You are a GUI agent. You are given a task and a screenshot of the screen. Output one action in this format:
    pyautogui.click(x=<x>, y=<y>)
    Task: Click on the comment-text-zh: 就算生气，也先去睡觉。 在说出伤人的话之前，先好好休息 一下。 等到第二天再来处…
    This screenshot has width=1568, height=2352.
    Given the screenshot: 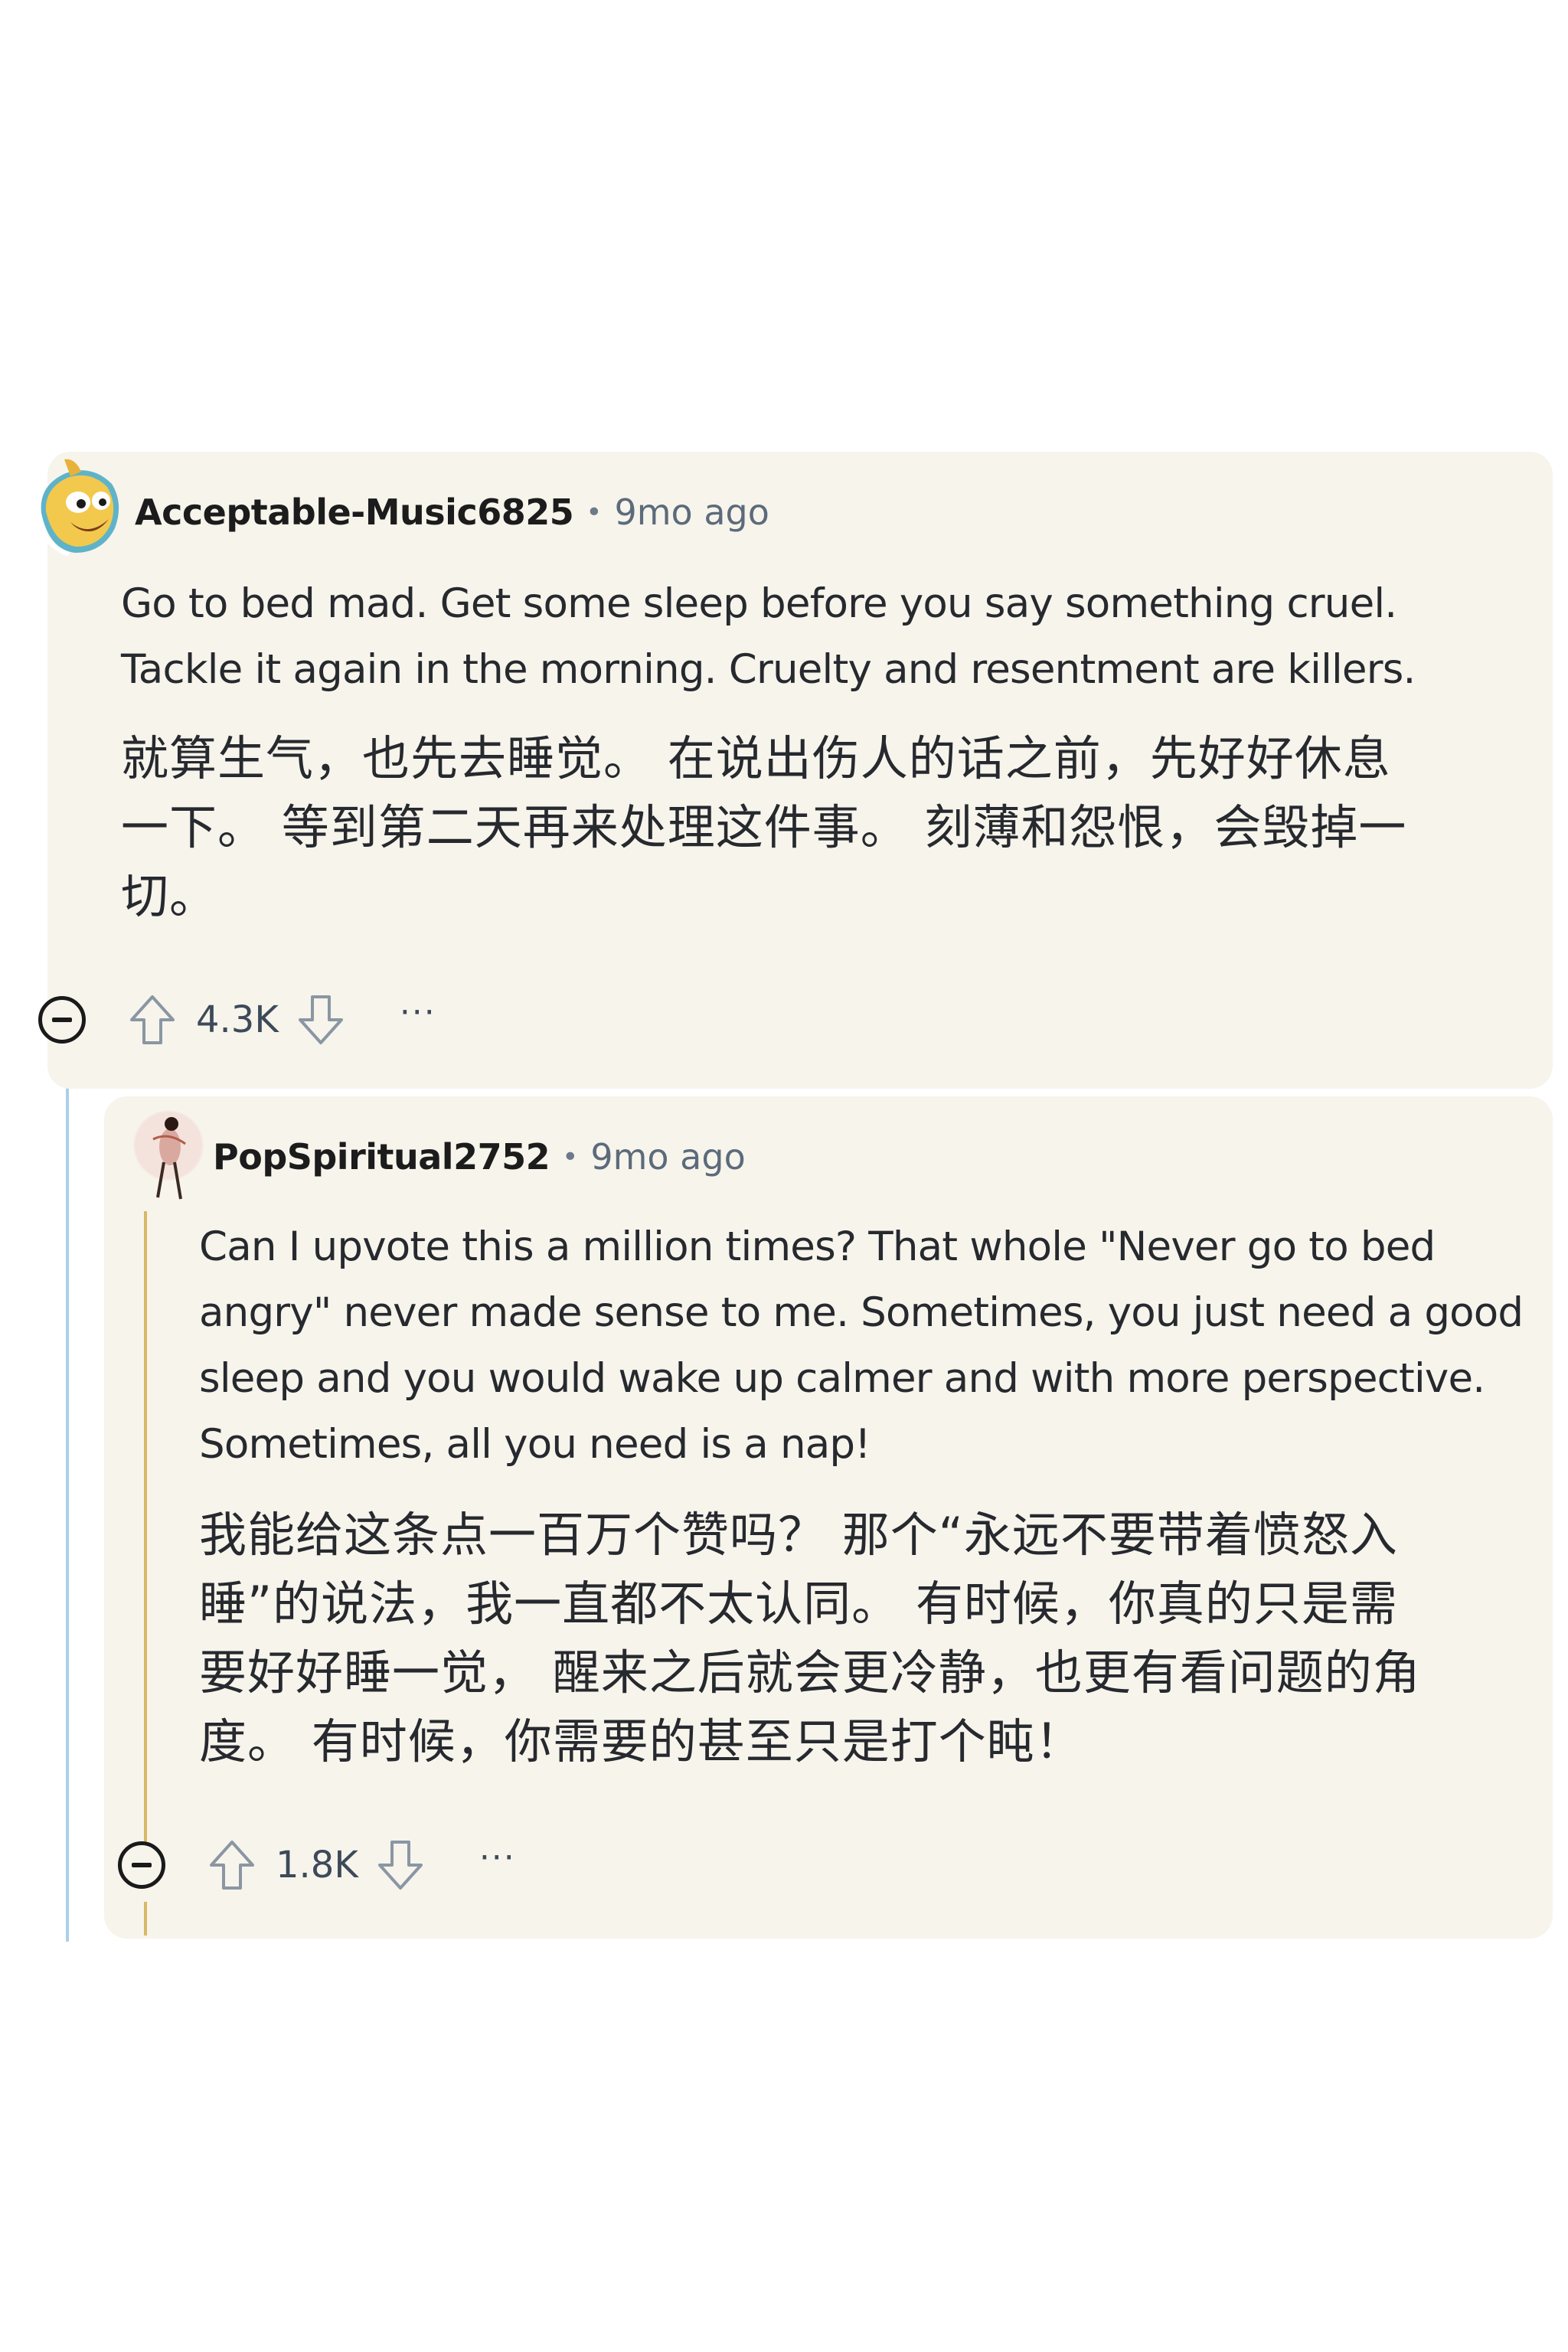 What is the action you would take?
    pyautogui.click(x=763, y=827)
    